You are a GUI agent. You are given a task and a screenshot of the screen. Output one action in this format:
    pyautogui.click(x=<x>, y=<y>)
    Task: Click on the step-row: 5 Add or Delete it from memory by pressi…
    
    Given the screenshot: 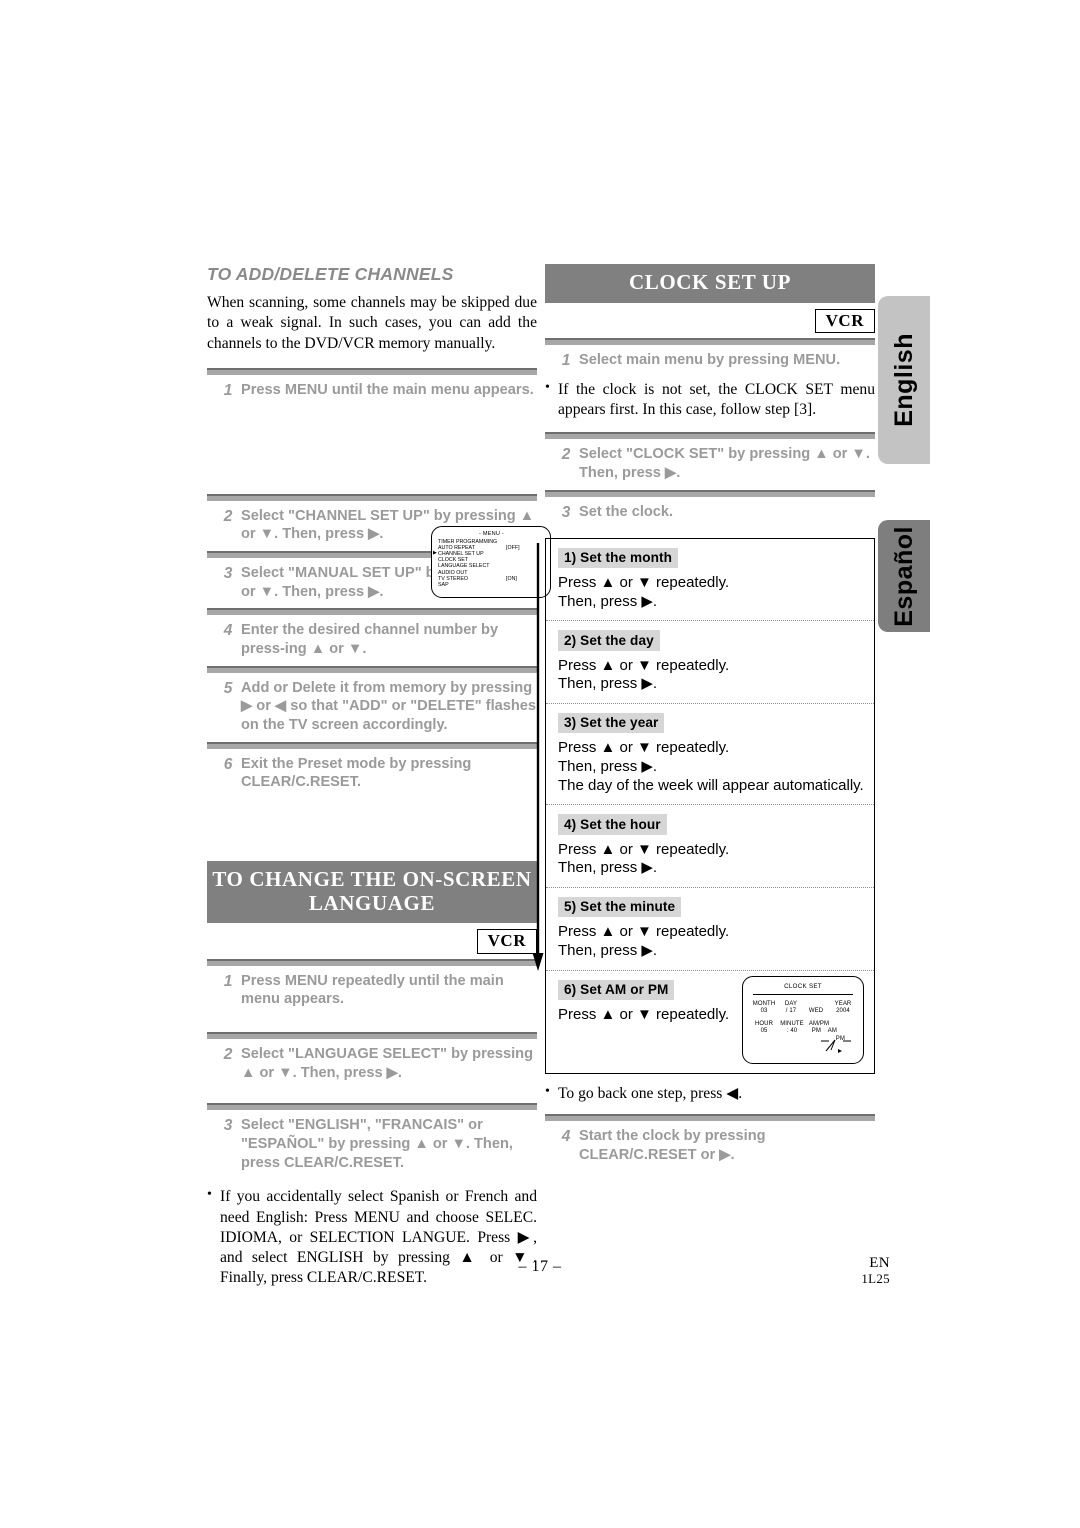 What is the action you would take?
    pyautogui.click(x=372, y=707)
    